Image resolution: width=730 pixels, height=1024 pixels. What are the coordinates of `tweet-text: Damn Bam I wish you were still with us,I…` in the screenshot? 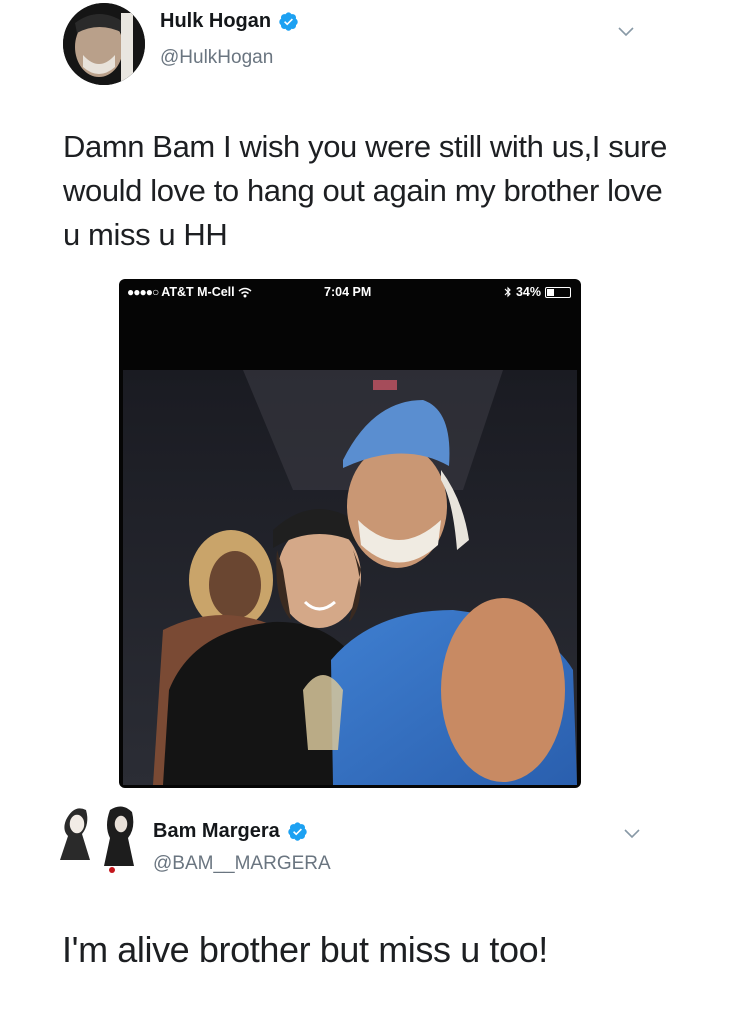 It's located at (365, 190).